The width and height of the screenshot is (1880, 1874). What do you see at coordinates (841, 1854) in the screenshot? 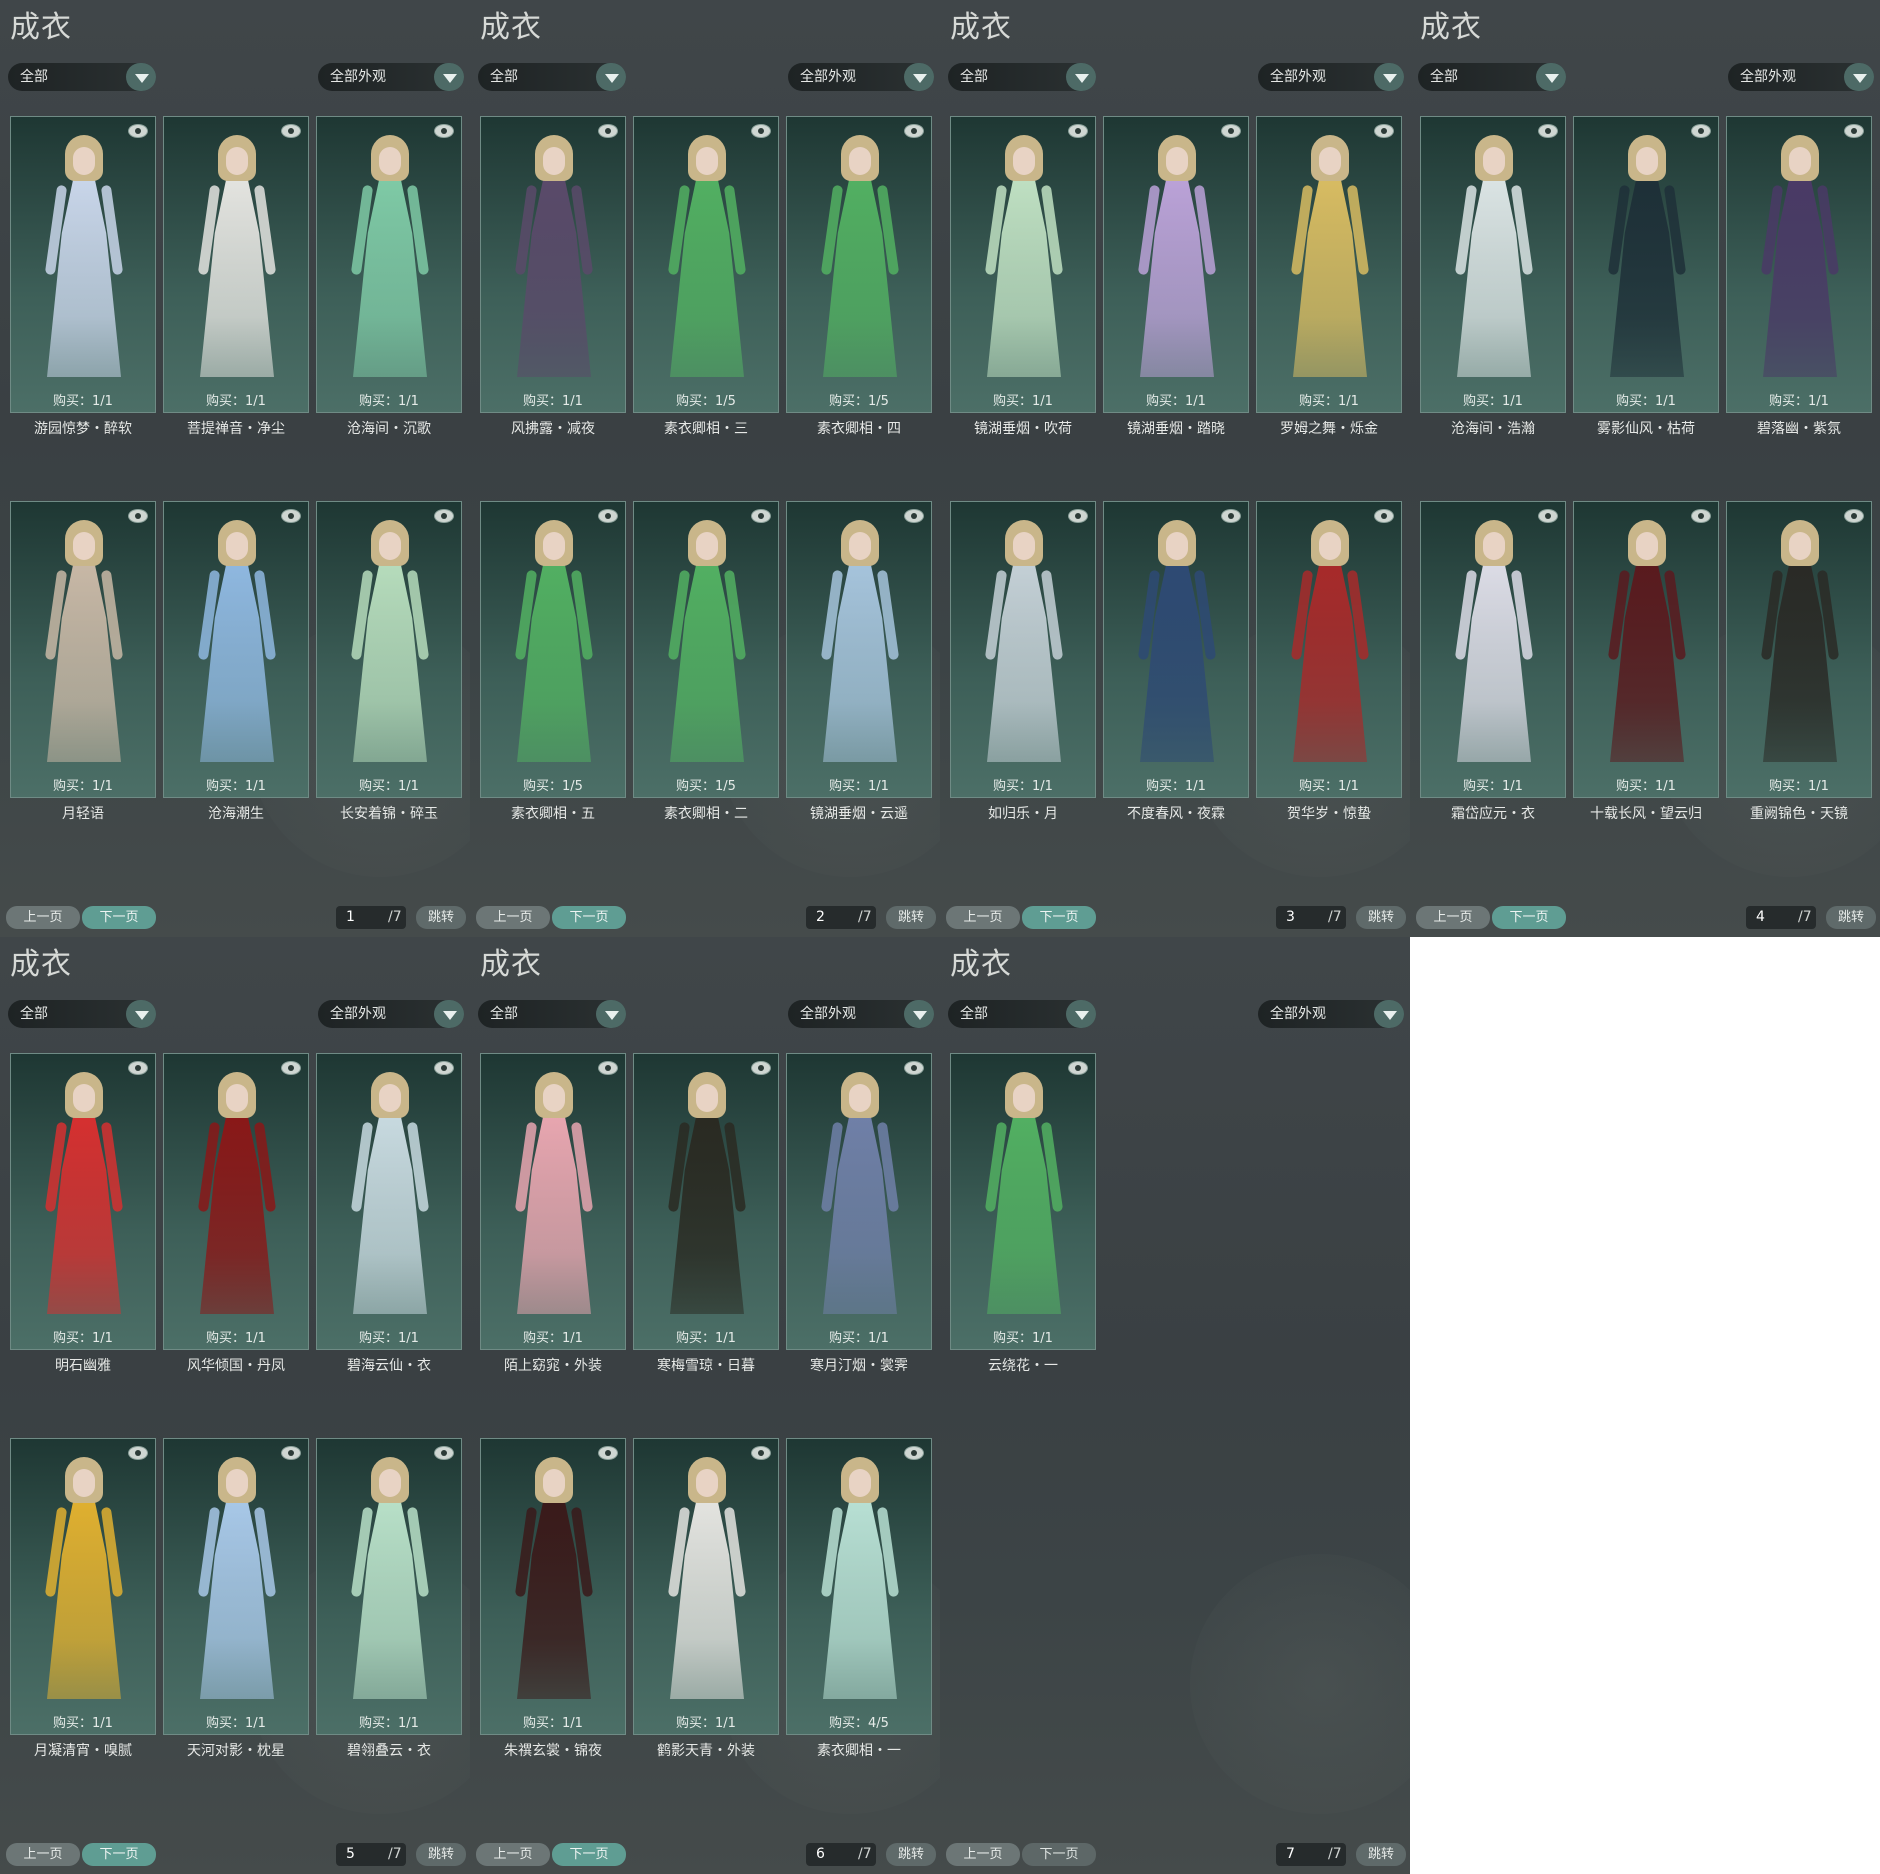
I see `page-number-input: 6/7` at bounding box center [841, 1854].